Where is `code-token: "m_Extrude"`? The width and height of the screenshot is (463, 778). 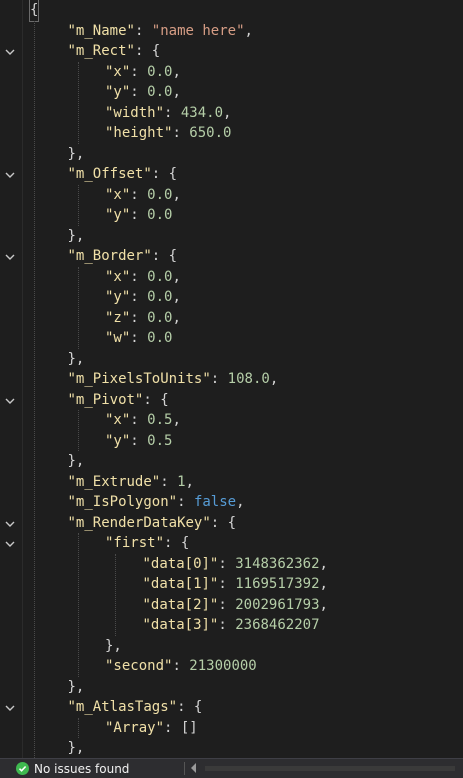
code-token: "m_Extrude" is located at coordinates (114, 481).